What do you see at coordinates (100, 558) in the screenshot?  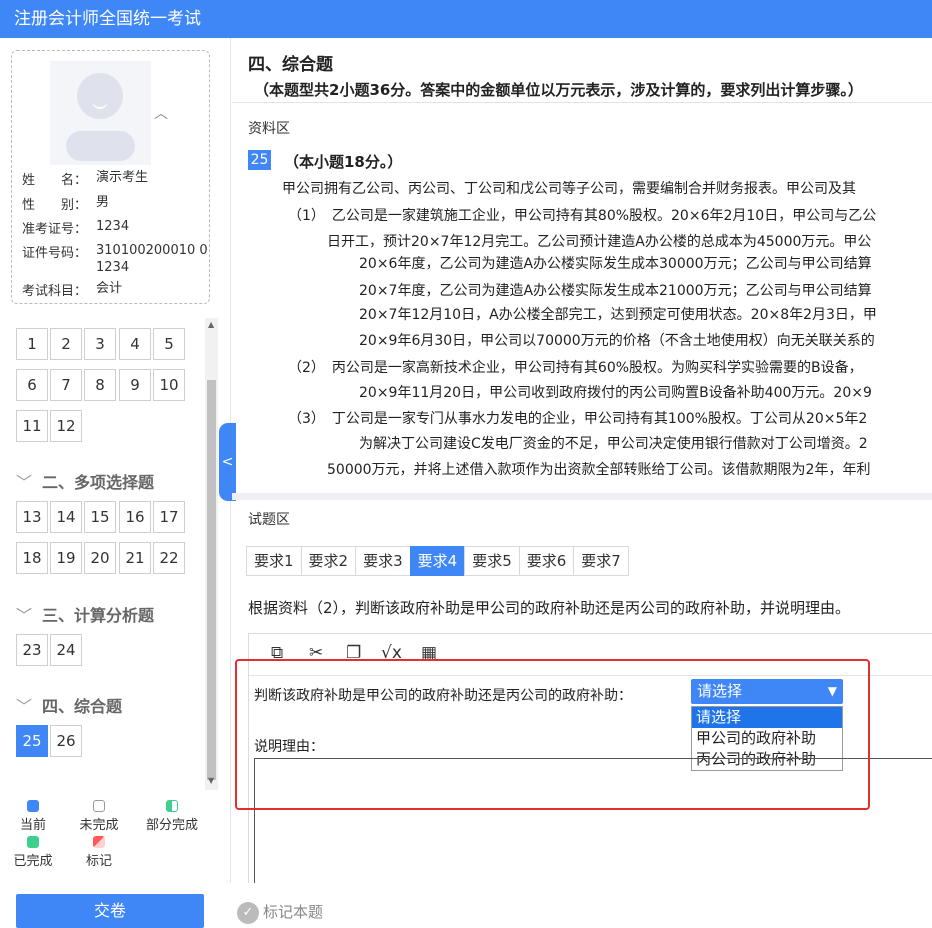 I see `qbtn-20: 20` at bounding box center [100, 558].